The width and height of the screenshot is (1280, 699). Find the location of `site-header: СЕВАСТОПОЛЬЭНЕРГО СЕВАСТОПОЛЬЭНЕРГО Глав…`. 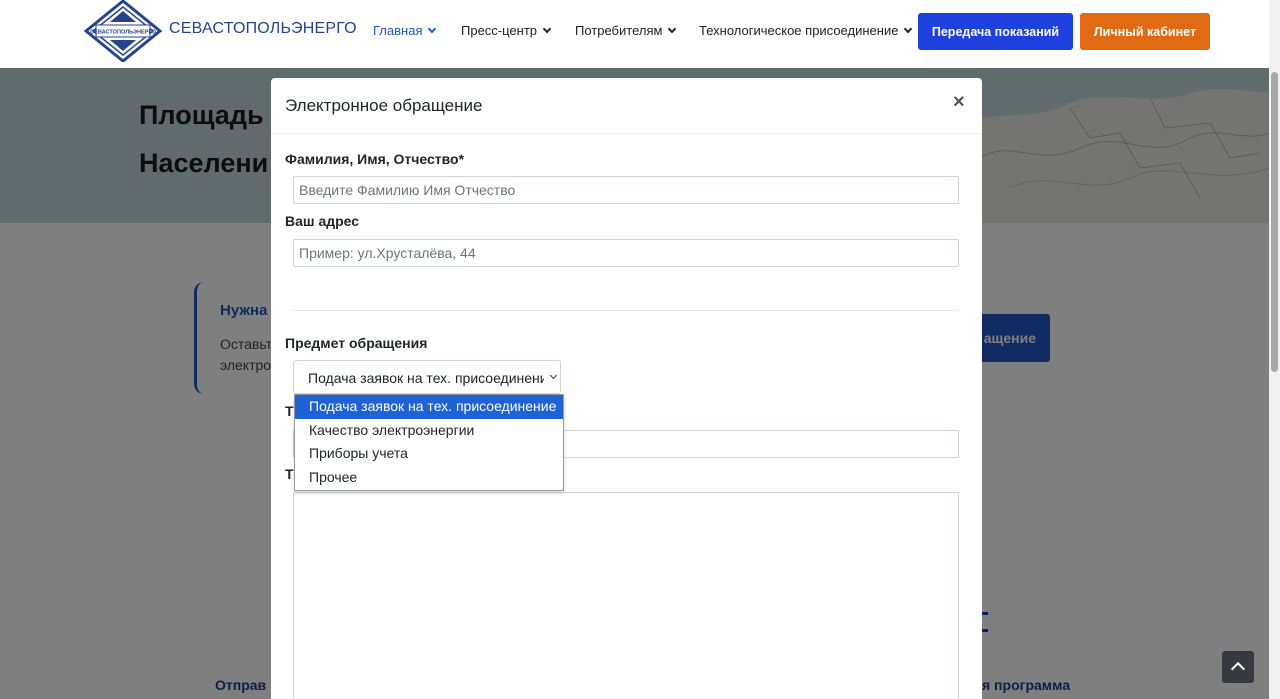

site-header: СЕВАСТОПОЛЬЭНЕРГО СЕВАСТОПОЛЬЭНЕРГО Глав… is located at coordinates (640, 34).